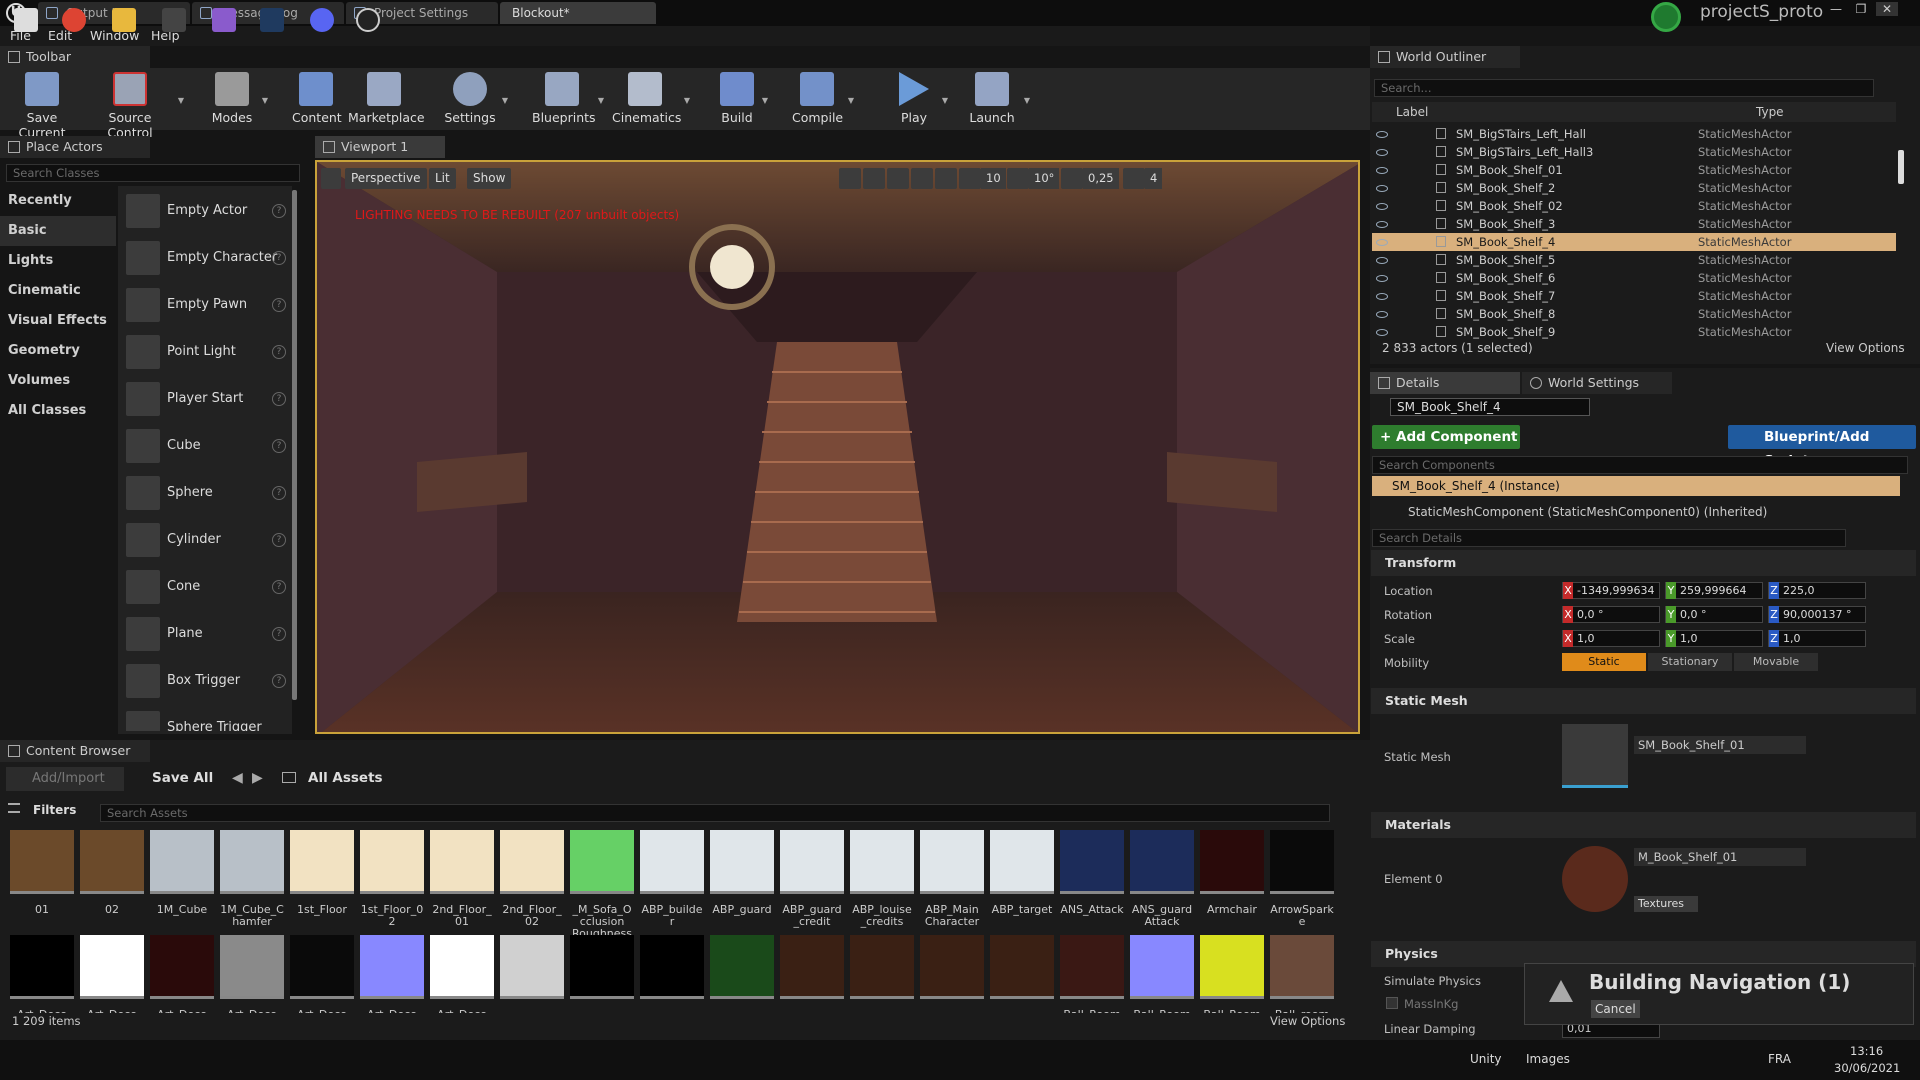 This screenshot has height=1080, width=1920. What do you see at coordinates (65, 779) in the screenshot?
I see `add-import-button: Add/Import` at bounding box center [65, 779].